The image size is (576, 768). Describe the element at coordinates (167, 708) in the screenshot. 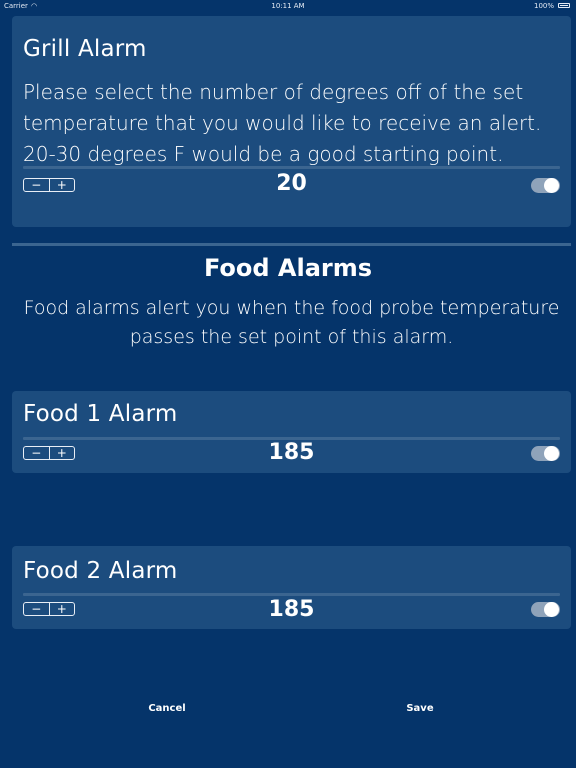

I see `cancel-button: Cancel` at that location.